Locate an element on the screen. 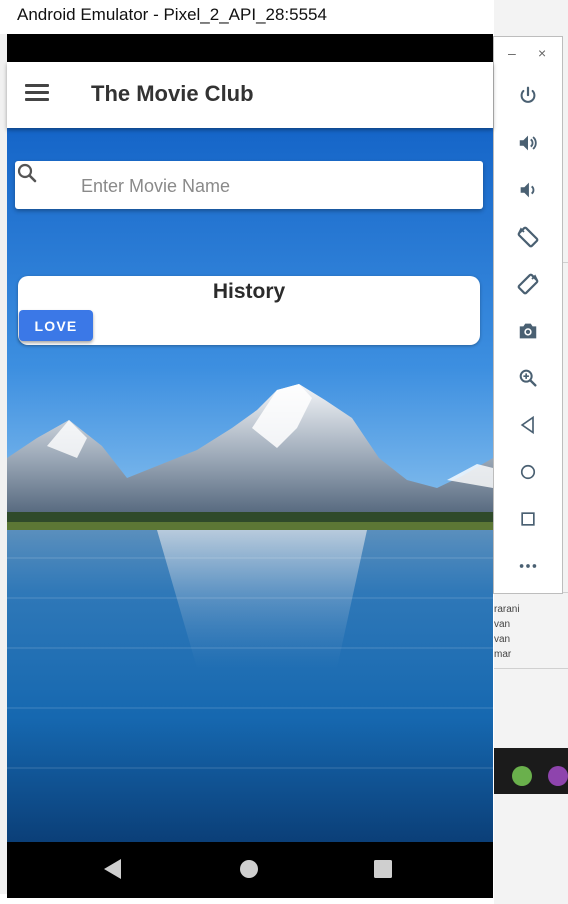 This screenshot has width=568, height=904. overview-icon is located at coordinates (528, 519).